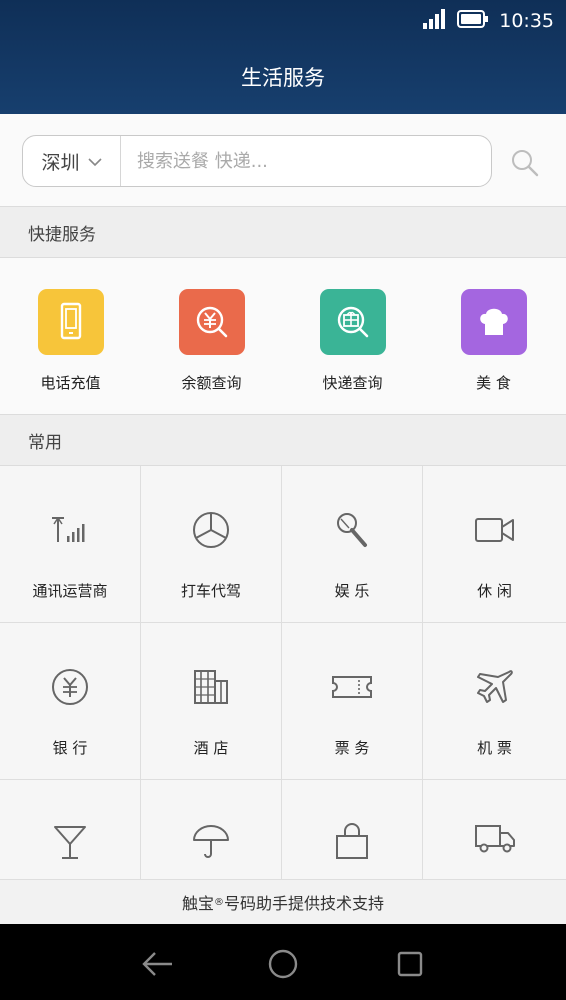 Image resolution: width=566 pixels, height=1000 pixels. I want to click on chef-hat-icon, so click(493, 322).